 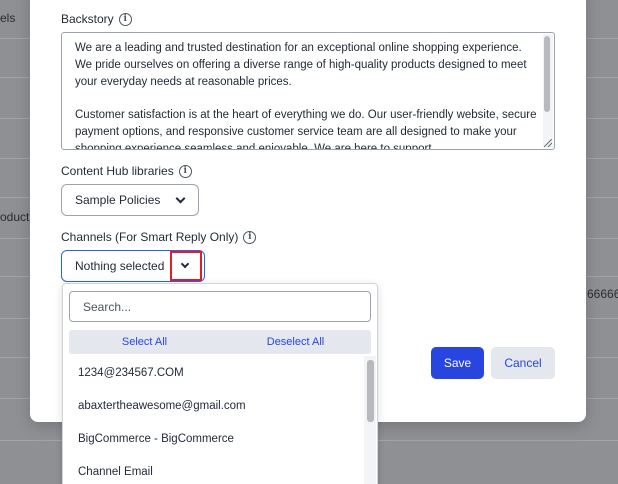 I want to click on textarea-scrollbar-thumb, so click(x=547, y=74).